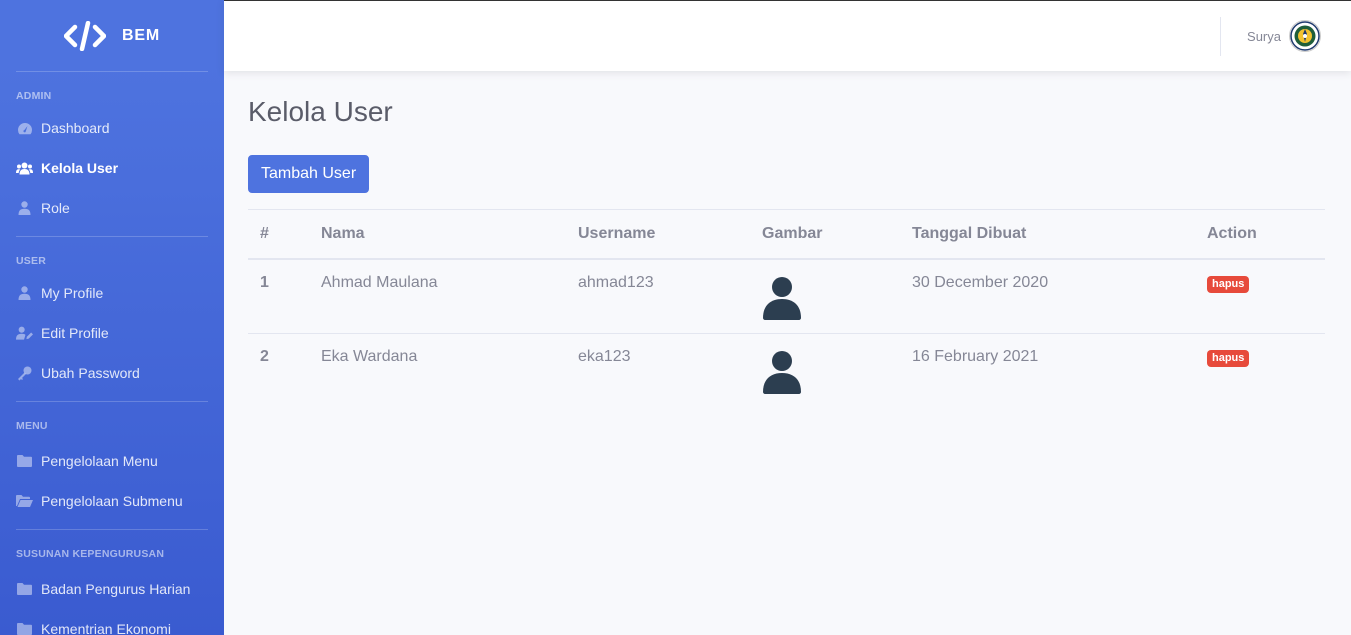 The height and width of the screenshot is (635, 1351). Describe the element at coordinates (1284, 36) in the screenshot. I see `user-dropdown: Surya` at that location.